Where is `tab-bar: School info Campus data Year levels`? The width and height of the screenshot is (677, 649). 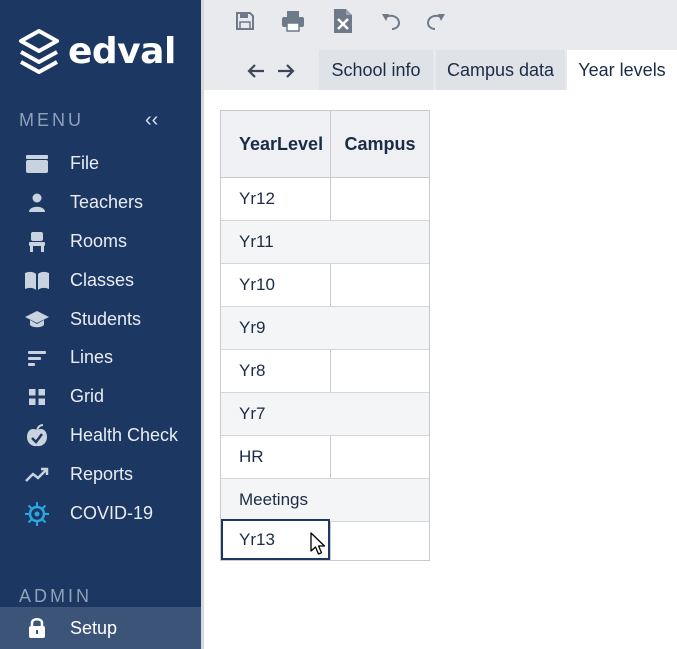 tab-bar: School info Campus data Year levels is located at coordinates (440, 70).